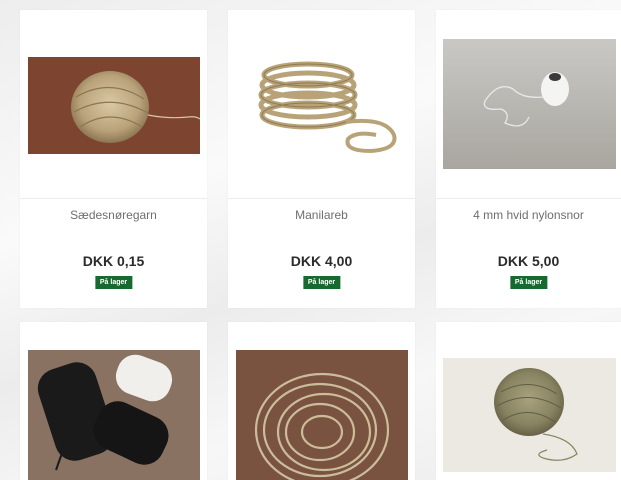  What do you see at coordinates (528, 215) in the screenshot?
I see `product-name: 4 mm hvid nylonsnor` at bounding box center [528, 215].